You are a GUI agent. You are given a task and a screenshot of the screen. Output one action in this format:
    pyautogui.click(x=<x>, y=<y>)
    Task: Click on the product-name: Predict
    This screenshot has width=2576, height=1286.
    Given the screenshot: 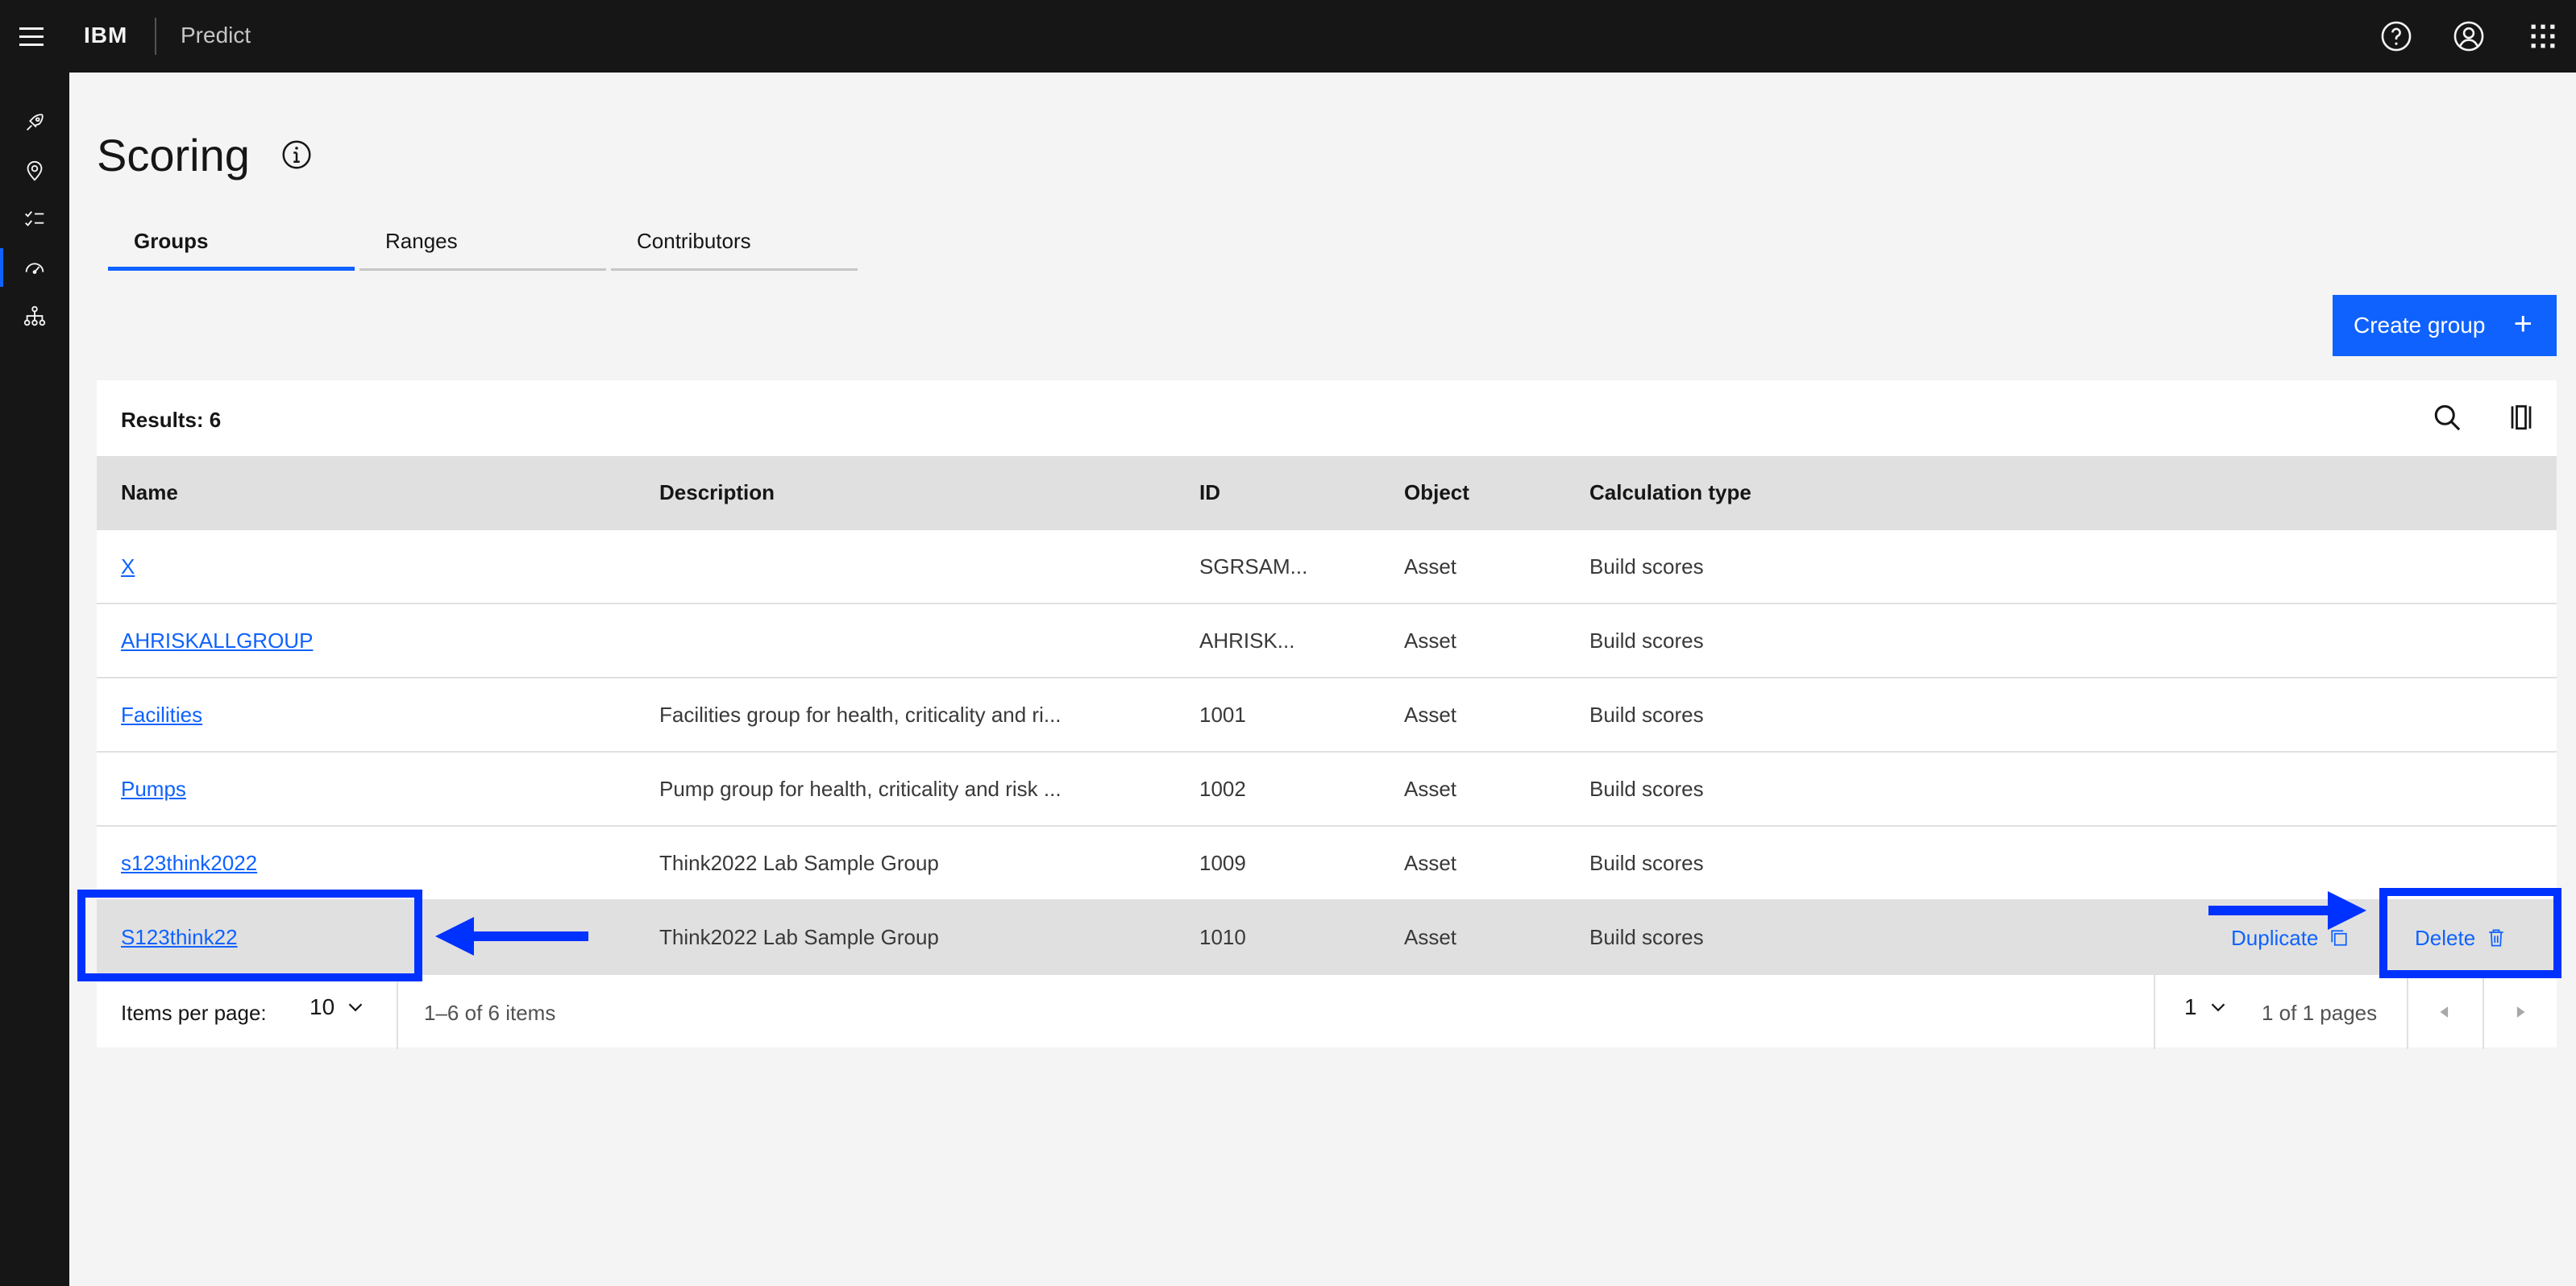 What is the action you would take?
    pyautogui.click(x=216, y=35)
    